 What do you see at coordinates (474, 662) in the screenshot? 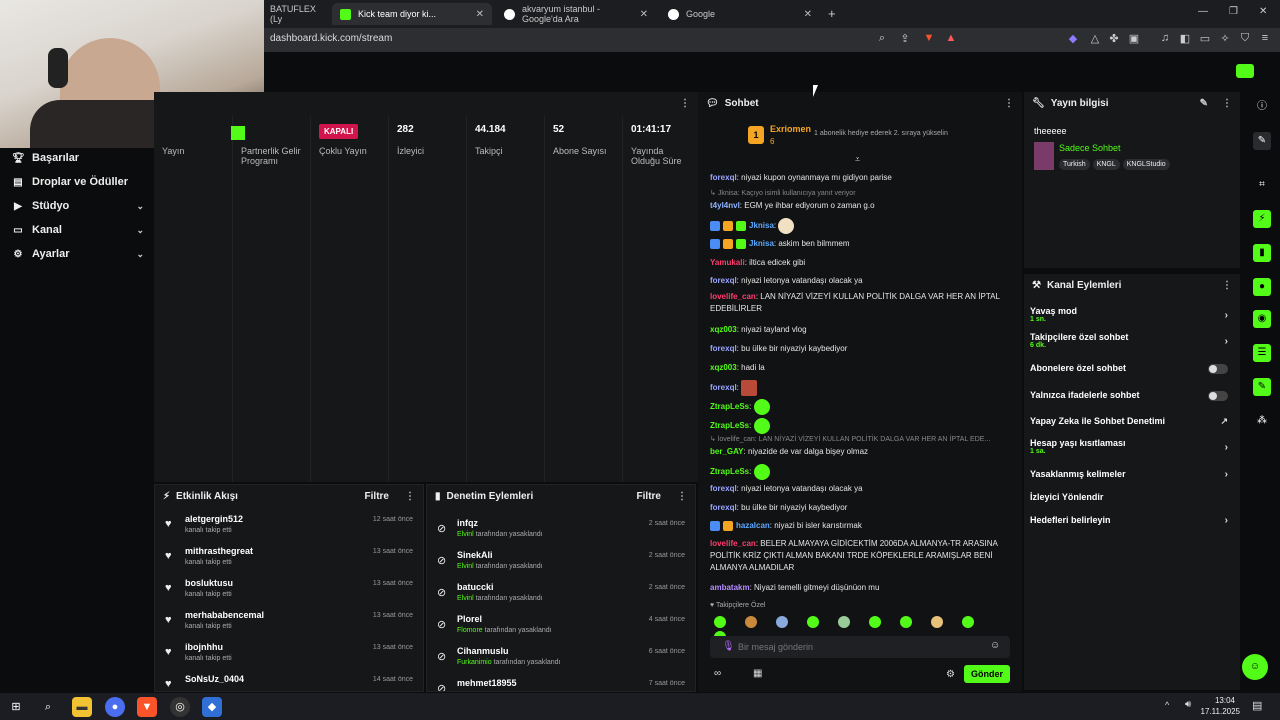
I see `moderator-name: Furkanimio` at bounding box center [474, 662].